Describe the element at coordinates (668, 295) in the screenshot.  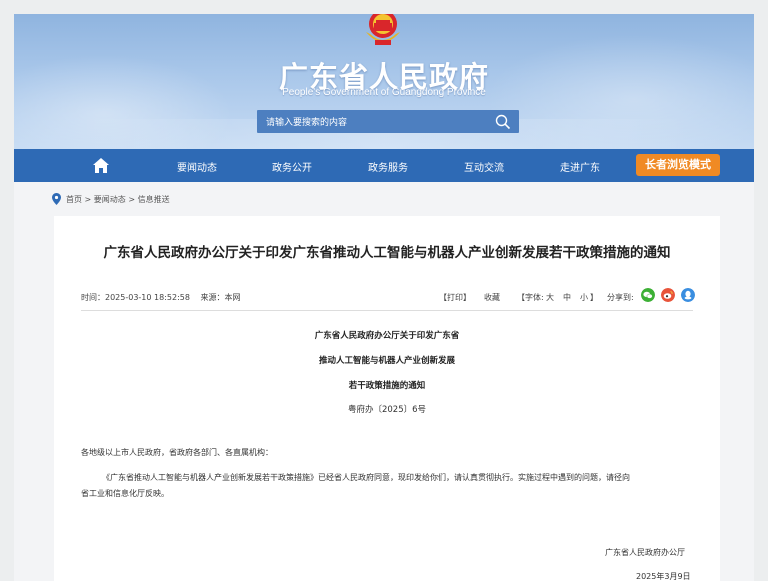
I see `weibo-share-icon` at that location.